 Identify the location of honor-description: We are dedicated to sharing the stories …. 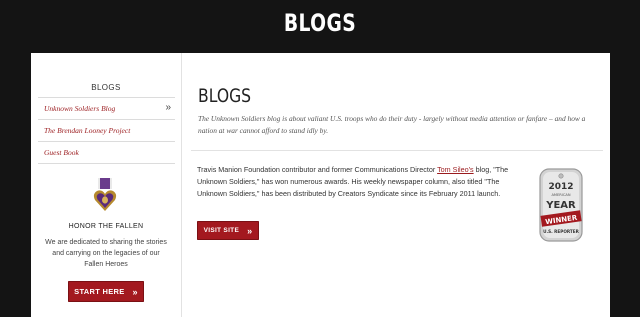
(106, 253).